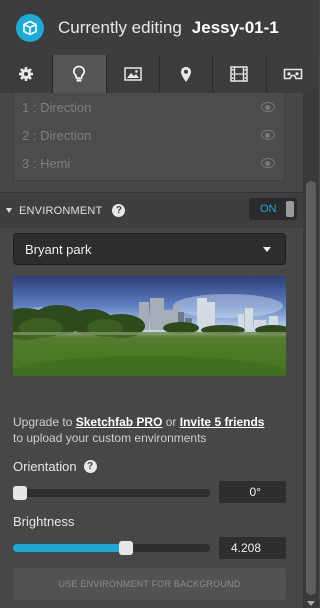 Image resolution: width=320 pixels, height=608 pixels. Describe the element at coordinates (9, 210) in the screenshot. I see `collapse-caret-icon` at that location.